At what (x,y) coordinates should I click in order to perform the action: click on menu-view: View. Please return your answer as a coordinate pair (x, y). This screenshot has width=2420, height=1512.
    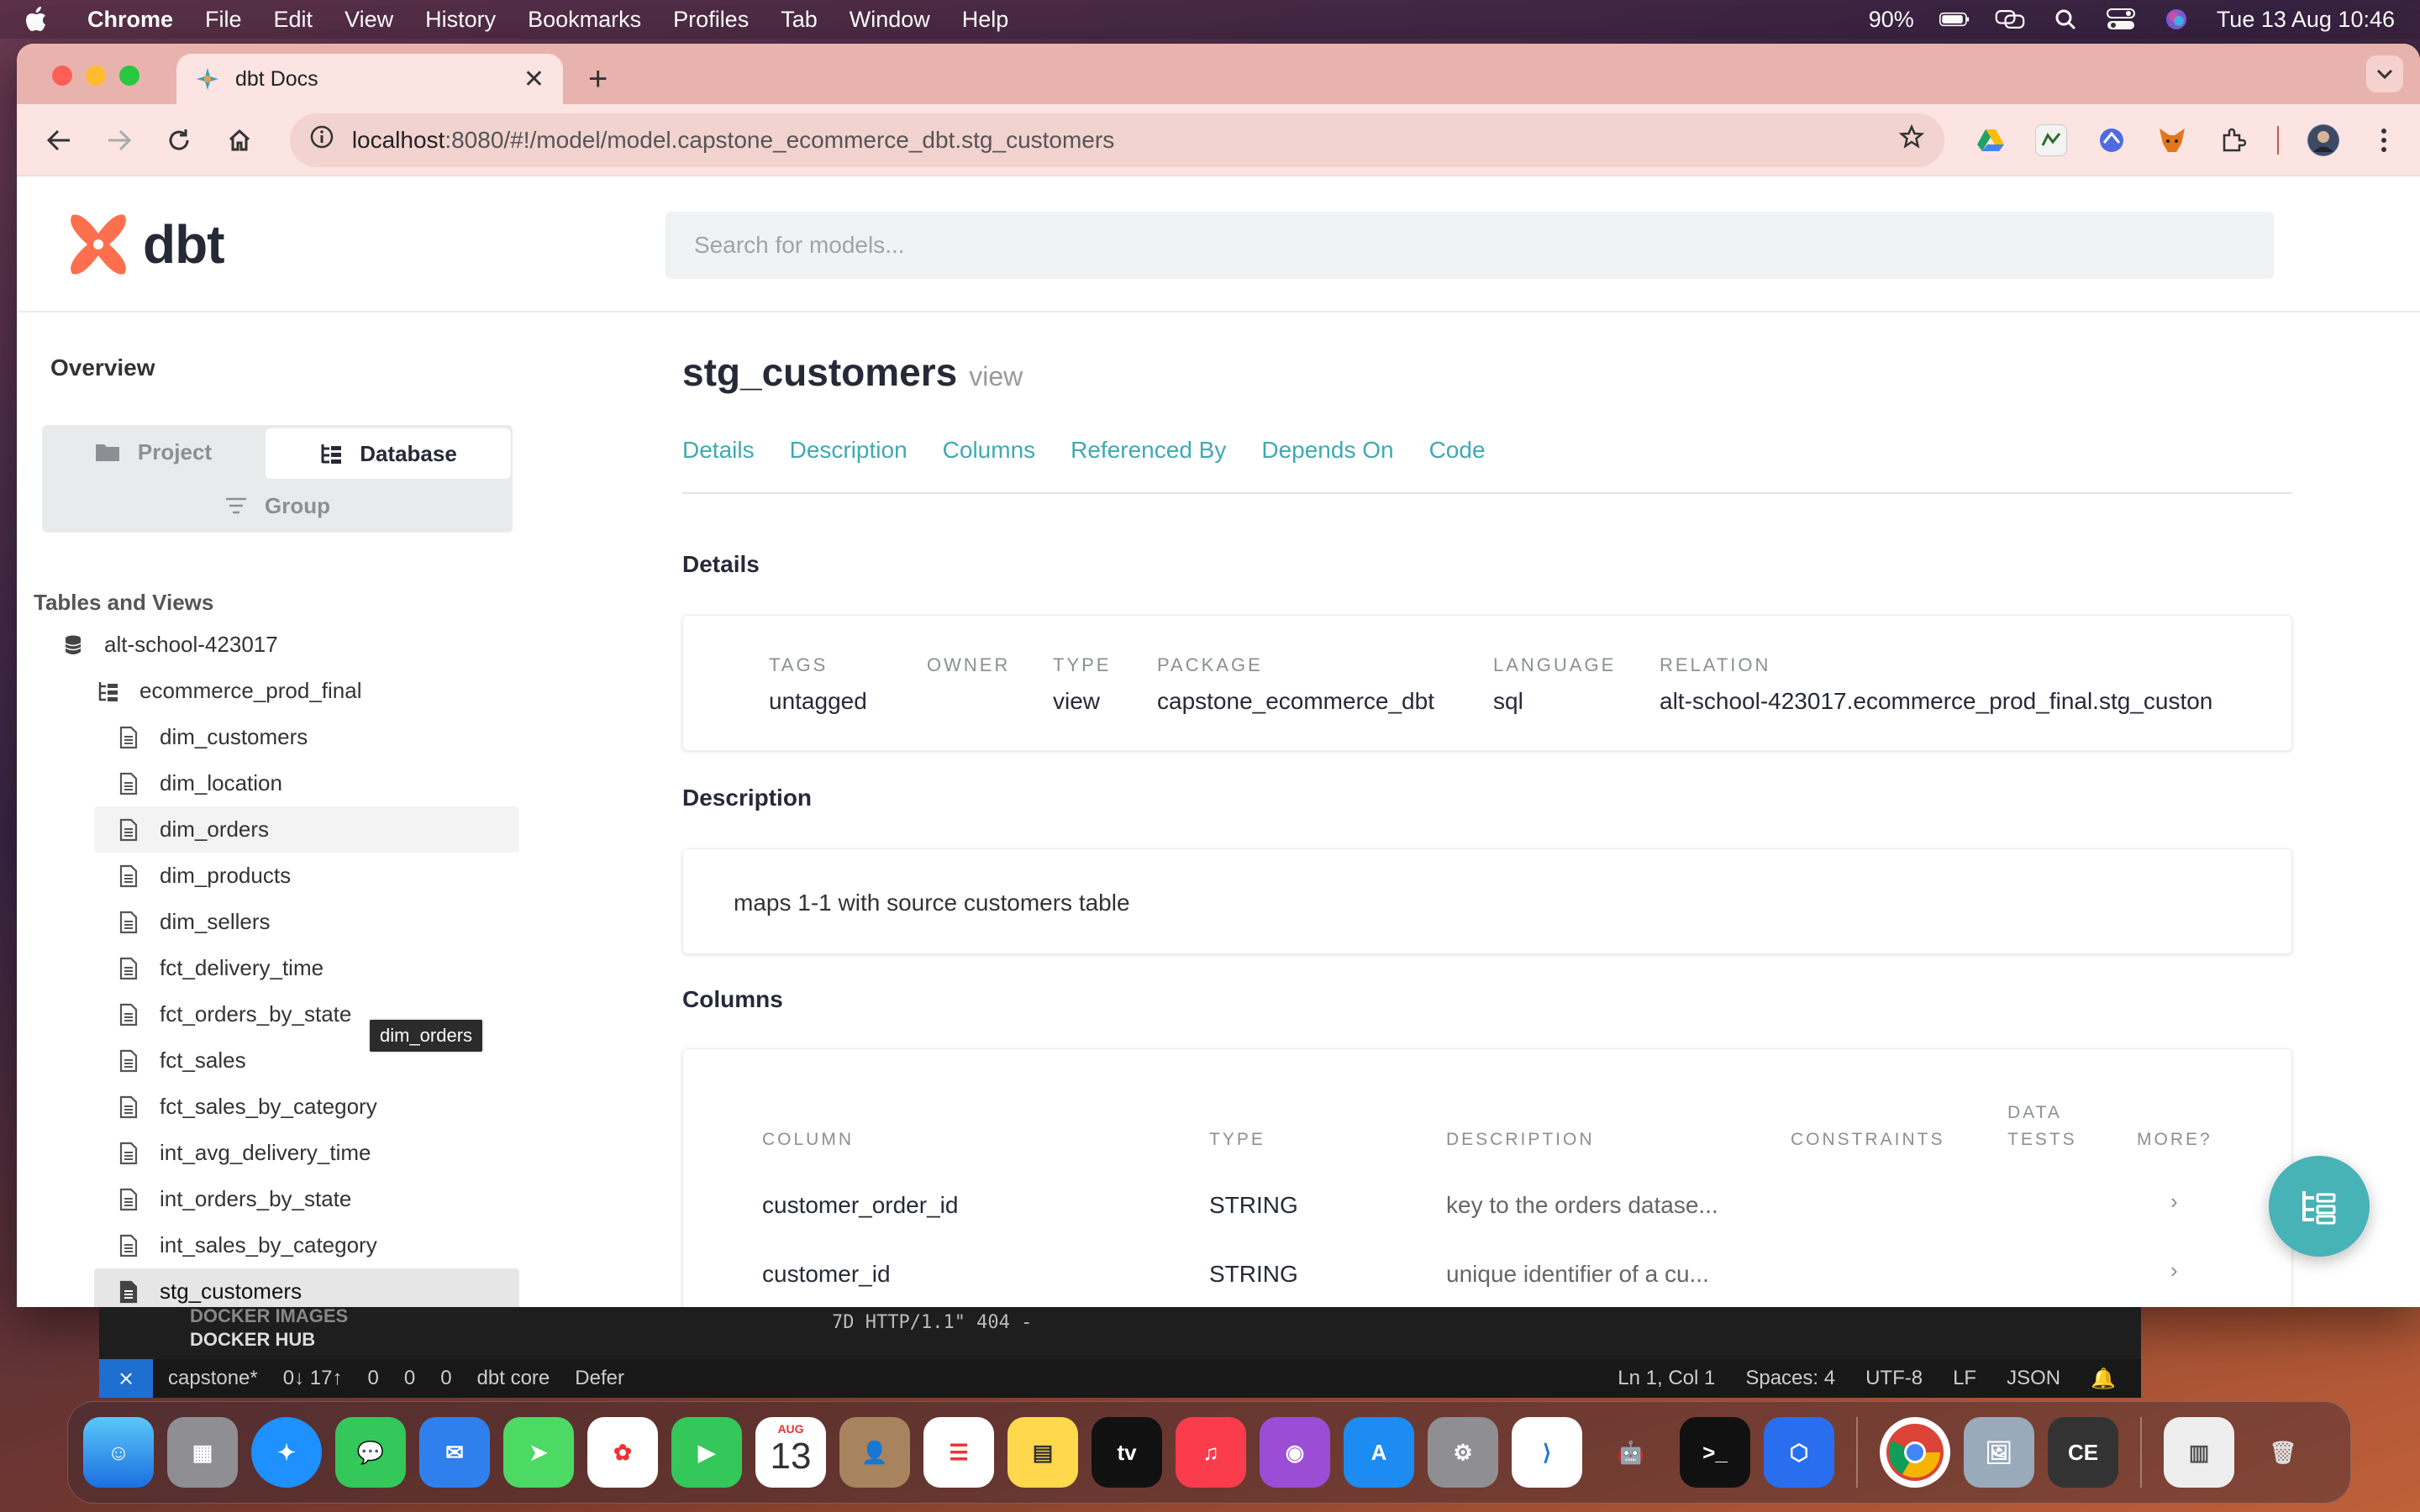
    Looking at the image, I should click on (369, 20).